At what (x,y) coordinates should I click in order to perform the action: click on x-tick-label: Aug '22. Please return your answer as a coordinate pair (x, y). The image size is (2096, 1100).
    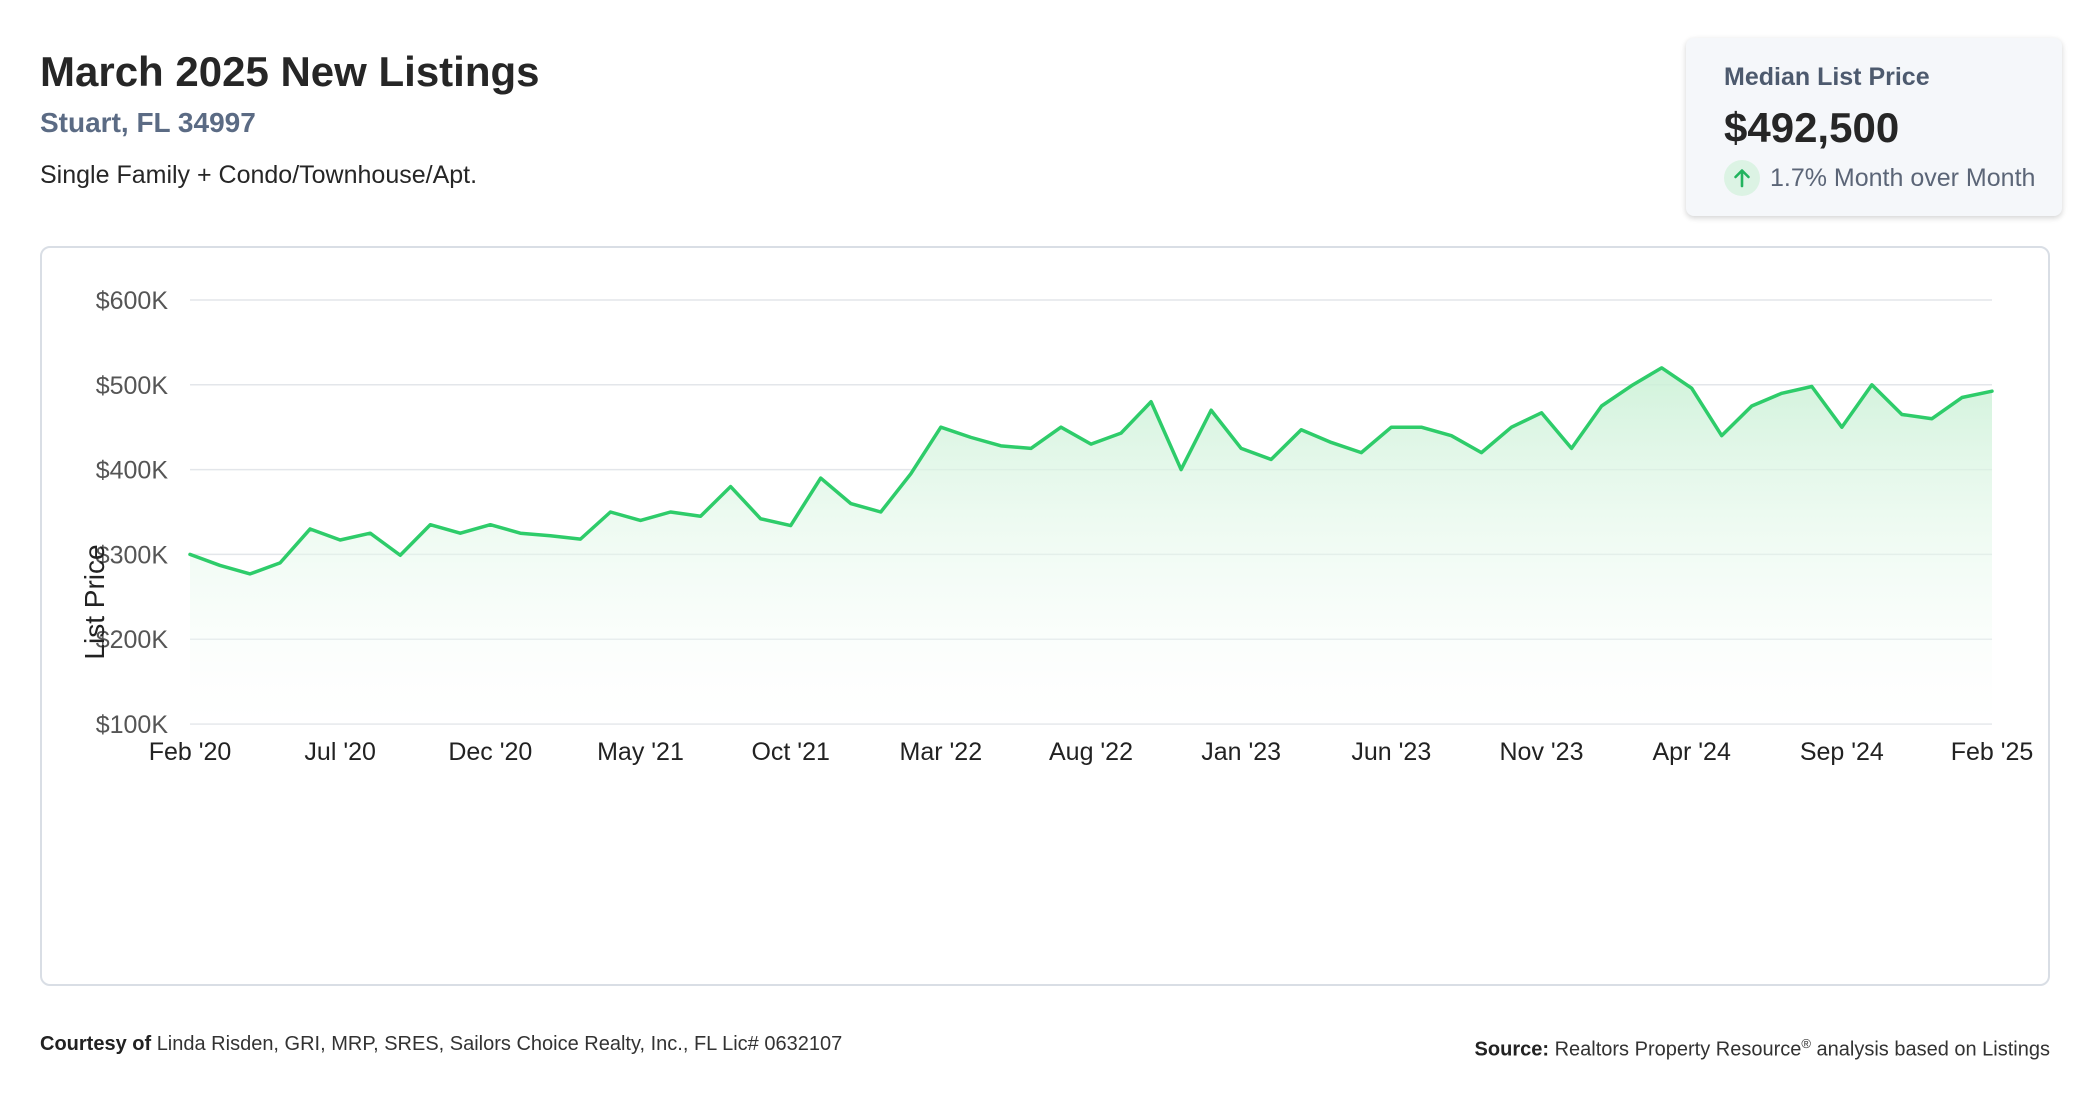
    Looking at the image, I should click on (1091, 752).